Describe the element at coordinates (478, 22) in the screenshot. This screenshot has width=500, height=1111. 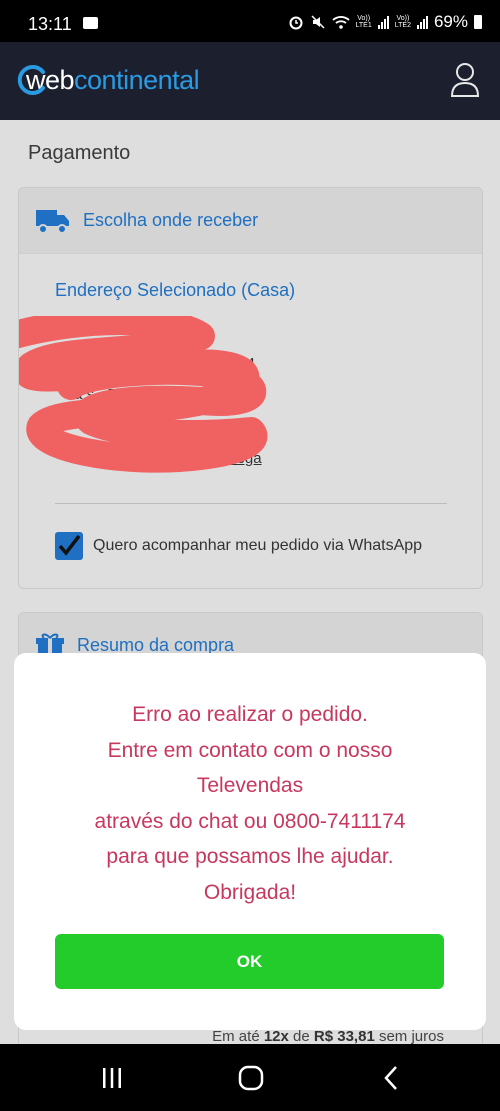
I see `battery-icon` at that location.